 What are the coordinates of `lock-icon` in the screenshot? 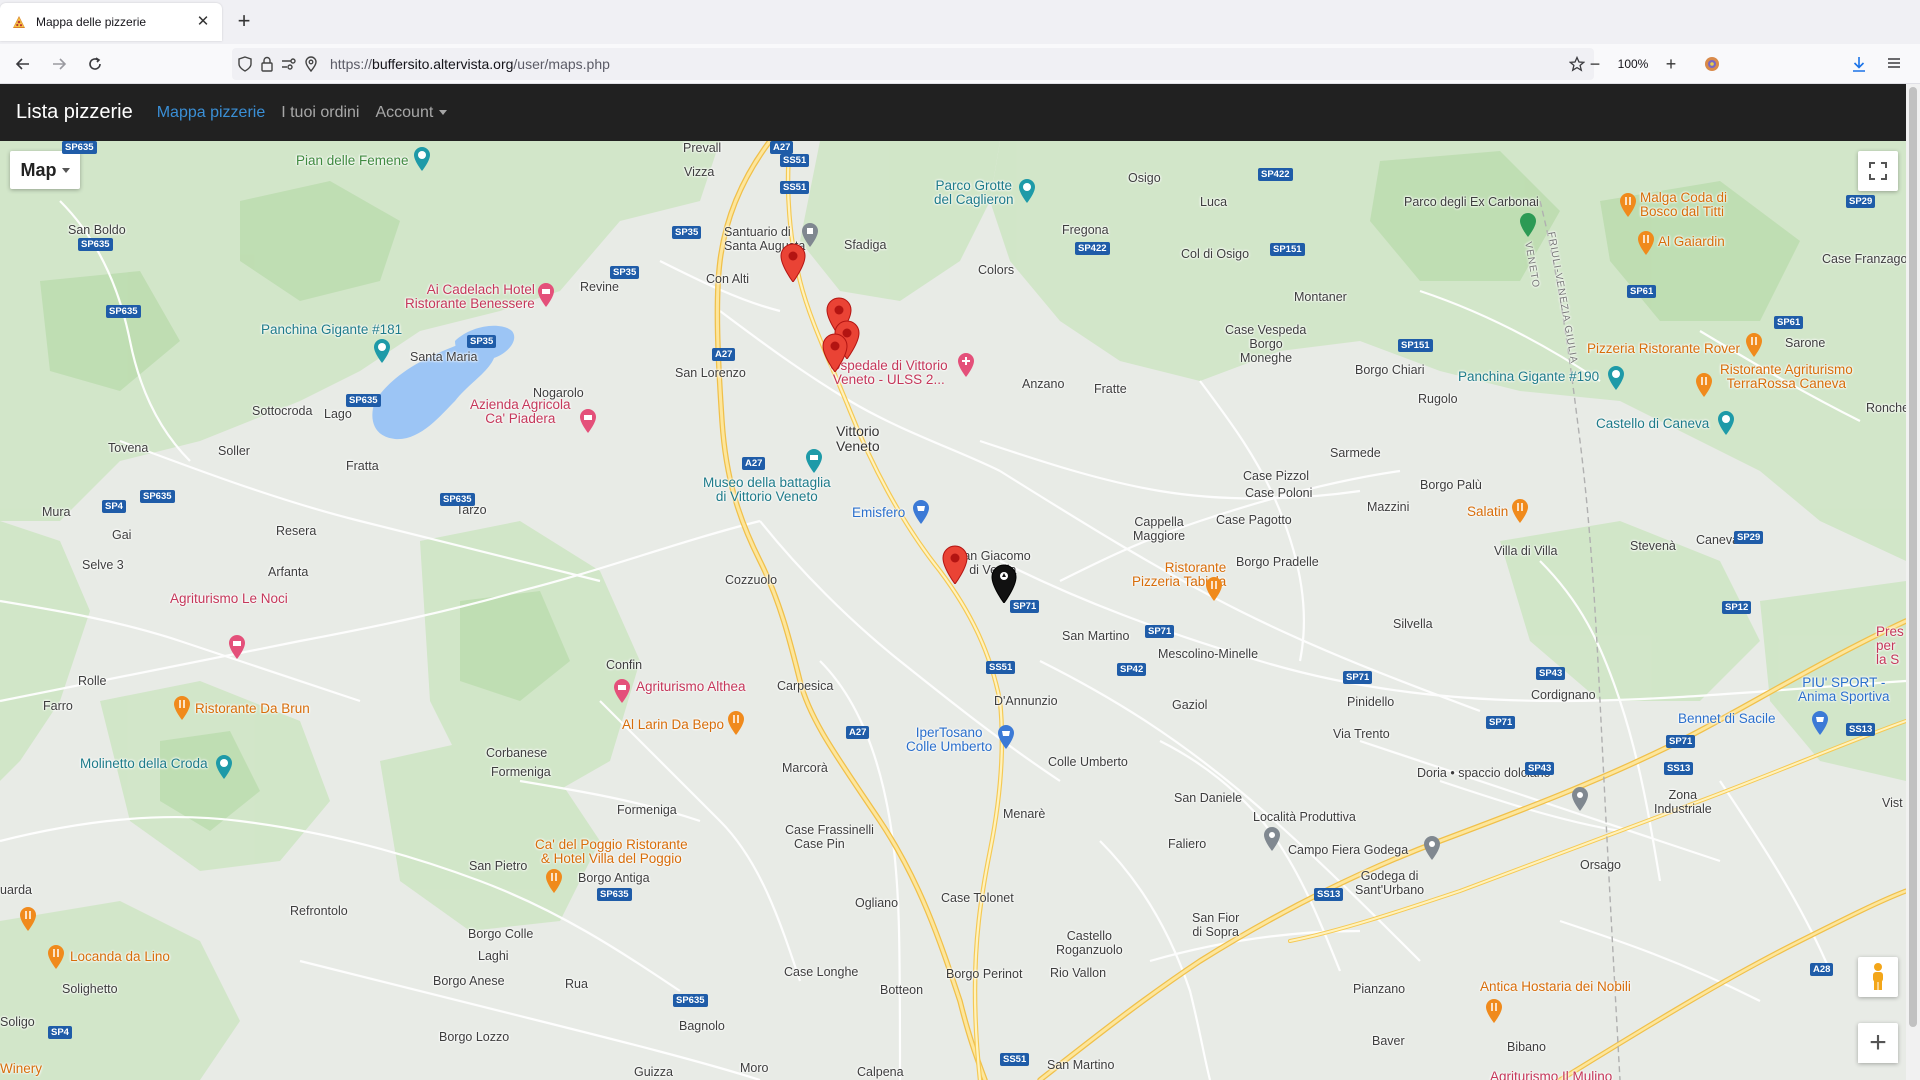 It's located at (267, 64).